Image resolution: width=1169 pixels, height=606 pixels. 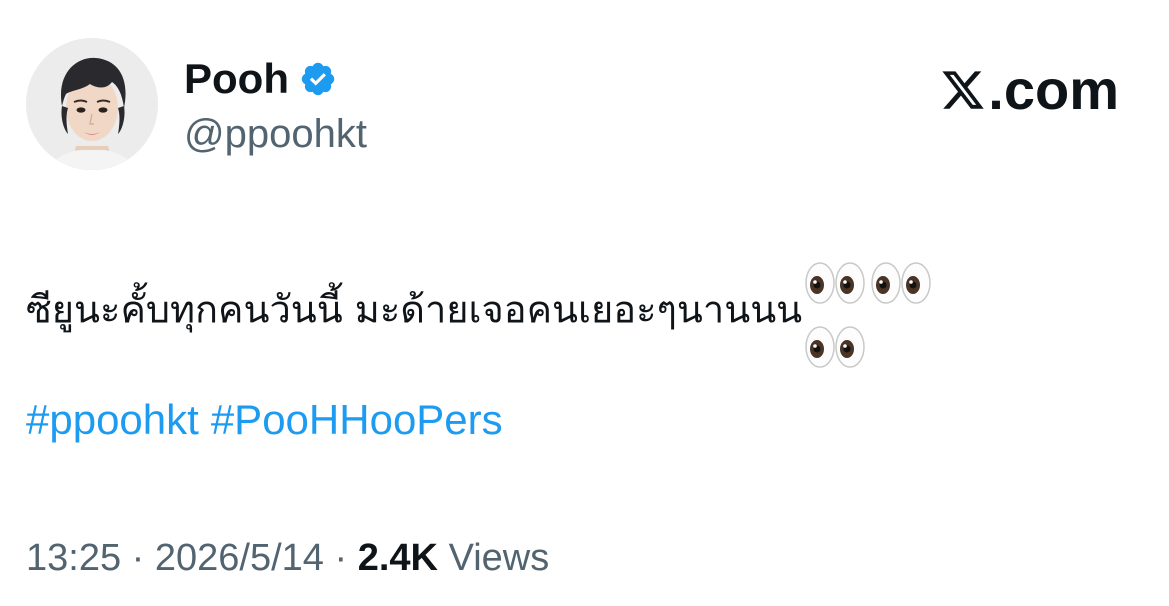 What do you see at coordinates (275, 134) in the screenshot?
I see `author-handle: @ppoohkt` at bounding box center [275, 134].